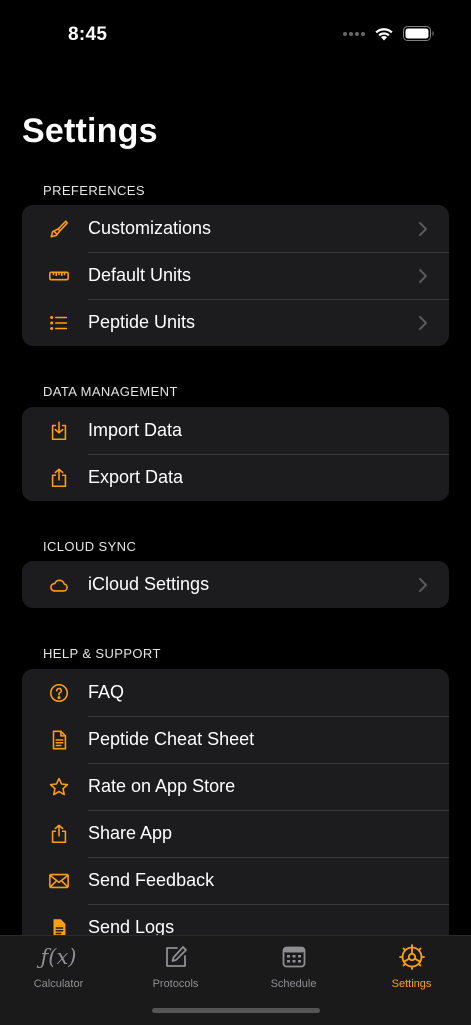  Describe the element at coordinates (411, 984) in the screenshot. I see `tab-label: Settings` at that location.